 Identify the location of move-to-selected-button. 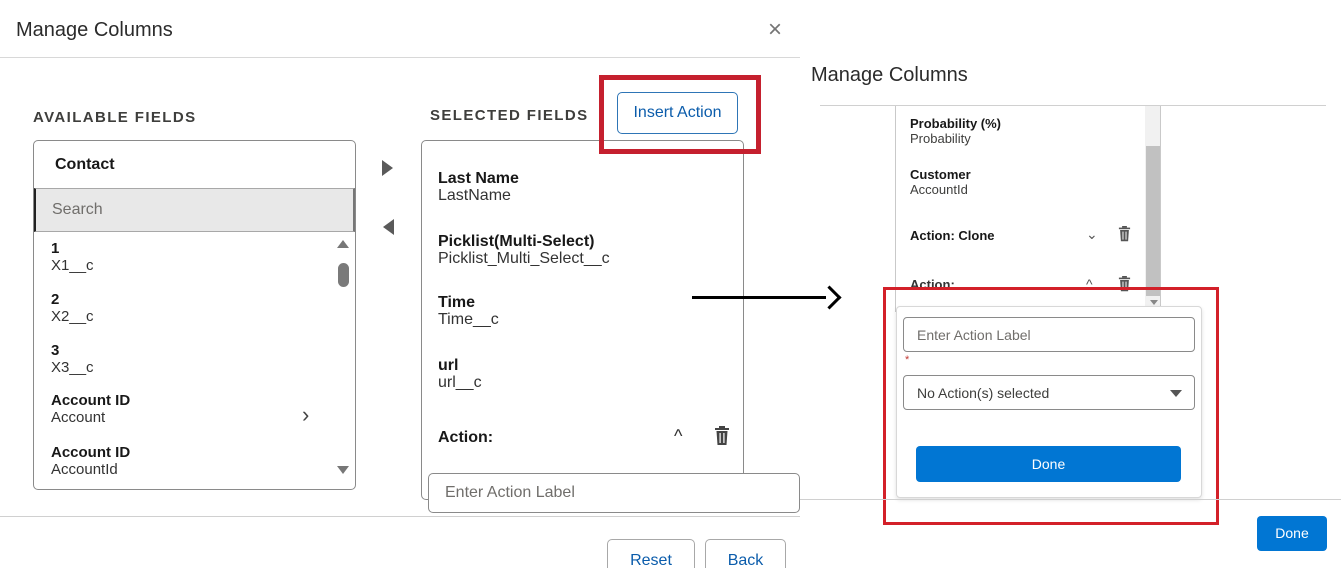
(387, 168).